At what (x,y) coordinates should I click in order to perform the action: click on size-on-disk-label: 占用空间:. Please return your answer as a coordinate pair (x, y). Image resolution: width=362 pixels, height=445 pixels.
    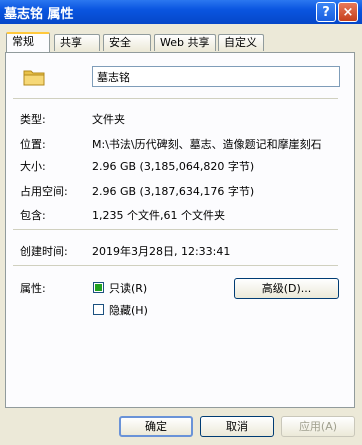
    Looking at the image, I should click on (44, 191).